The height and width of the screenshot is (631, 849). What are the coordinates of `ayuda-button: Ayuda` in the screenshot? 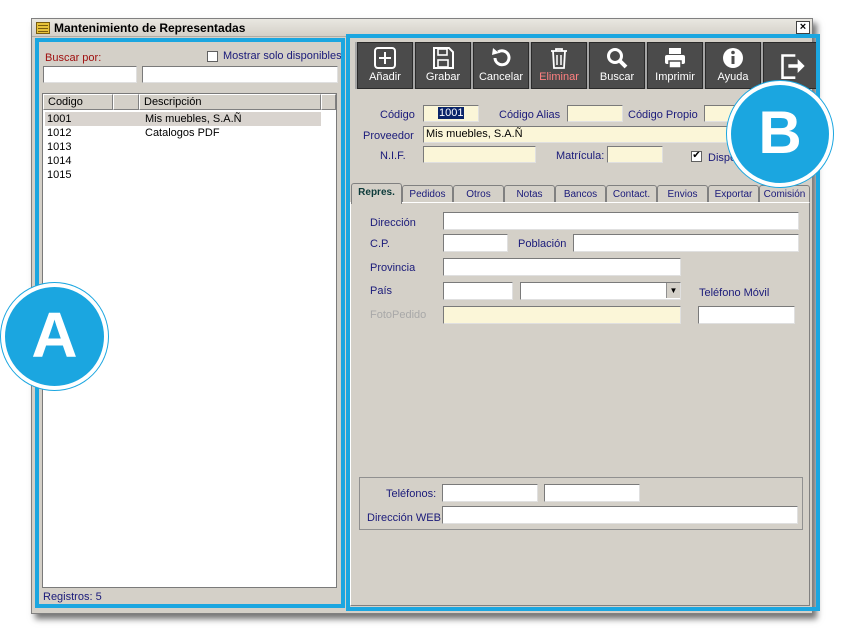 It's located at (733, 65).